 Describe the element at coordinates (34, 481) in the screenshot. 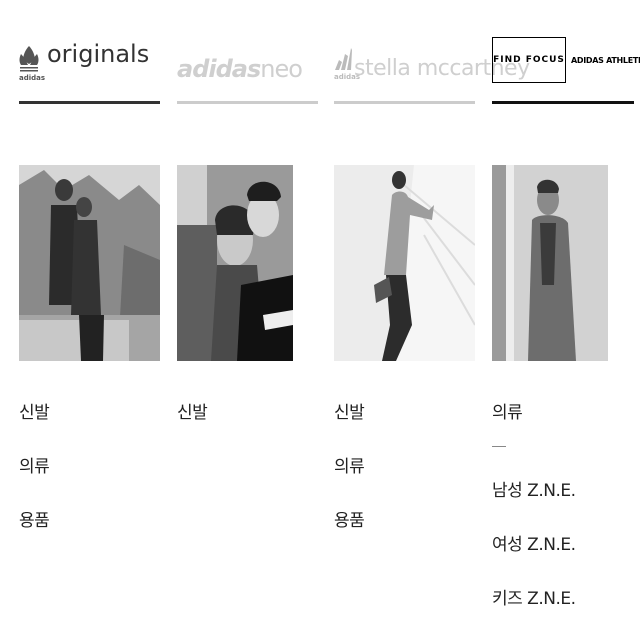

I see `originals-links: 신발 의류 용품` at that location.